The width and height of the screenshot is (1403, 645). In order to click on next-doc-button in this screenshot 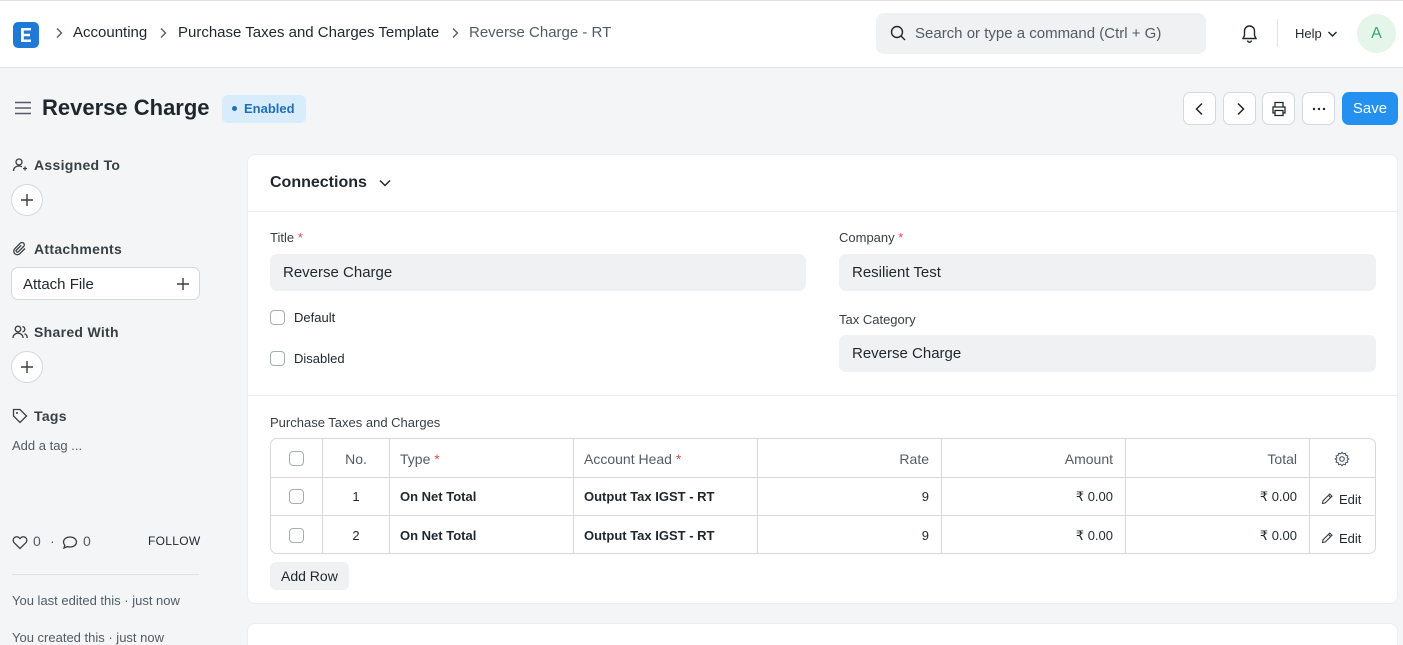, I will do `click(1239, 108)`.